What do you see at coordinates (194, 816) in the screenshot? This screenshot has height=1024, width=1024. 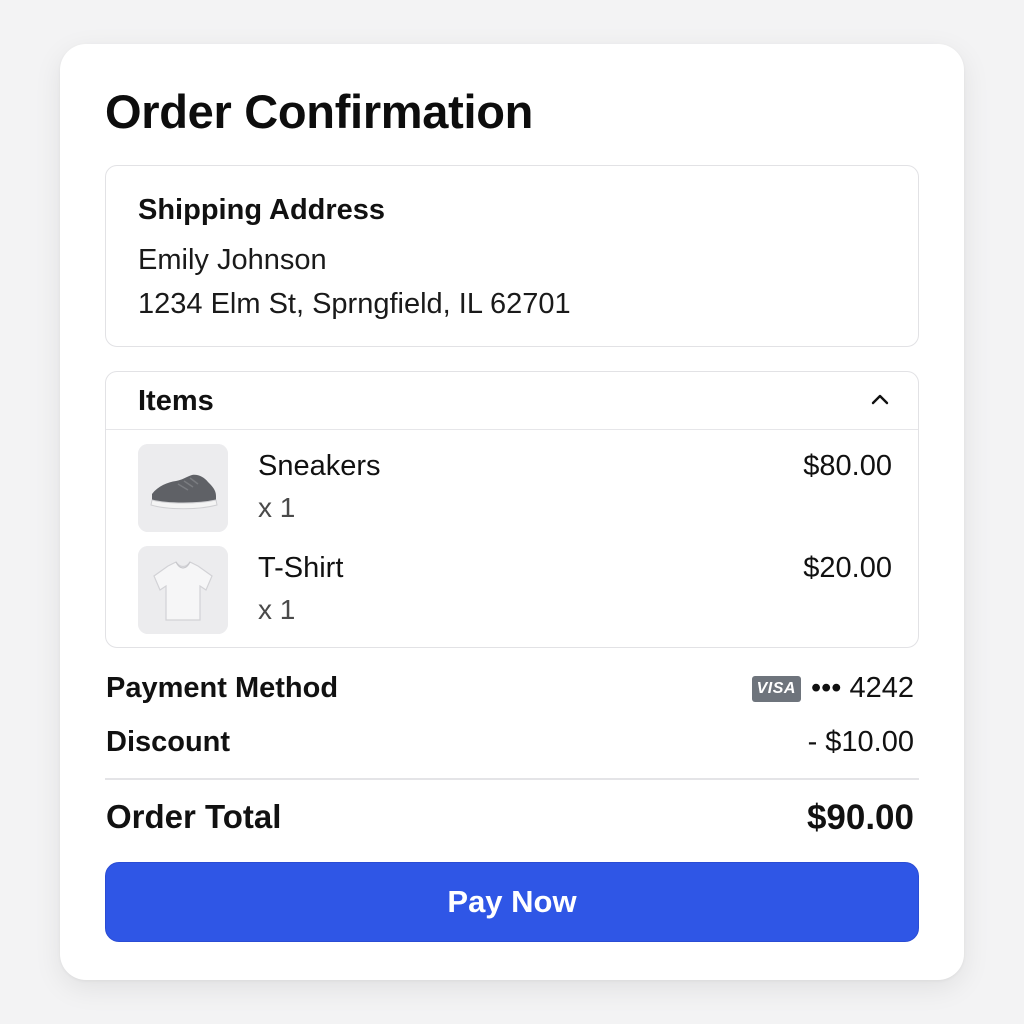 I see `order-total-label: Order Total` at bounding box center [194, 816].